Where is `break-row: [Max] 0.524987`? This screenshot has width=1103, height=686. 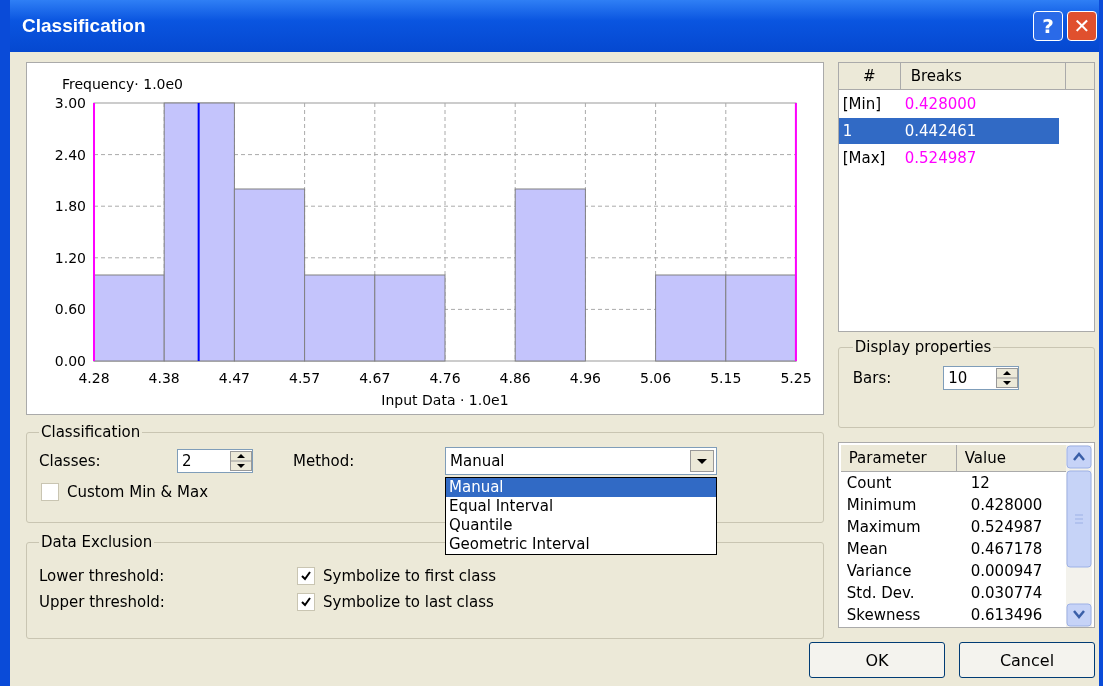 break-row: [Max] 0.524987 is located at coordinates (948, 158).